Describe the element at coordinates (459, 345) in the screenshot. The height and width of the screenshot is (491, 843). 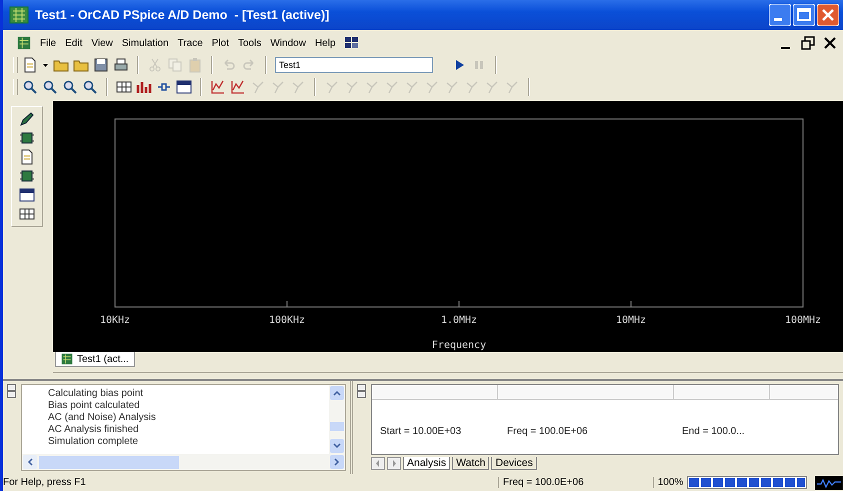
I see `axis-title: Frequency` at that location.